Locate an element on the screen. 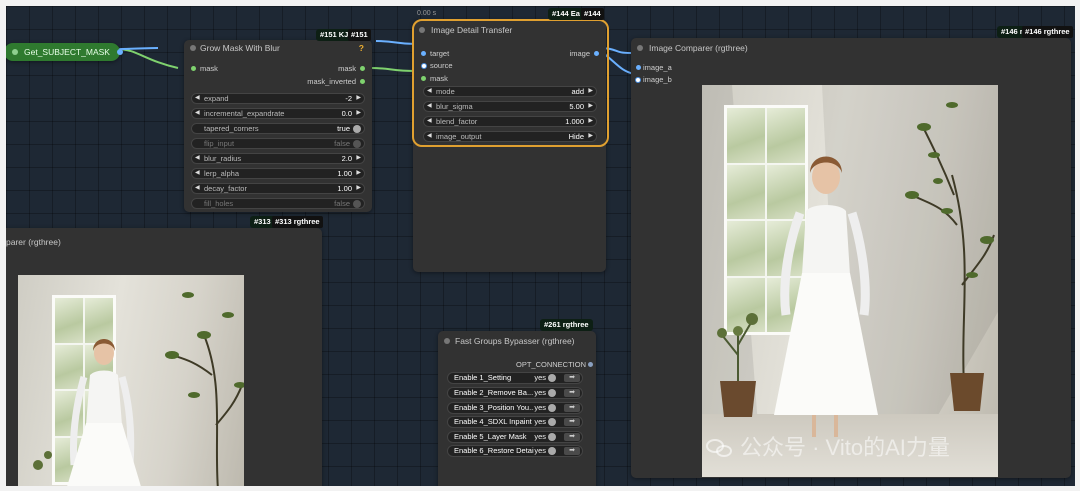 This screenshot has height=491, width=1080. widget-lerp-alpha: ◀ lerp_alpha 1.00 ▶ is located at coordinates (278, 173).